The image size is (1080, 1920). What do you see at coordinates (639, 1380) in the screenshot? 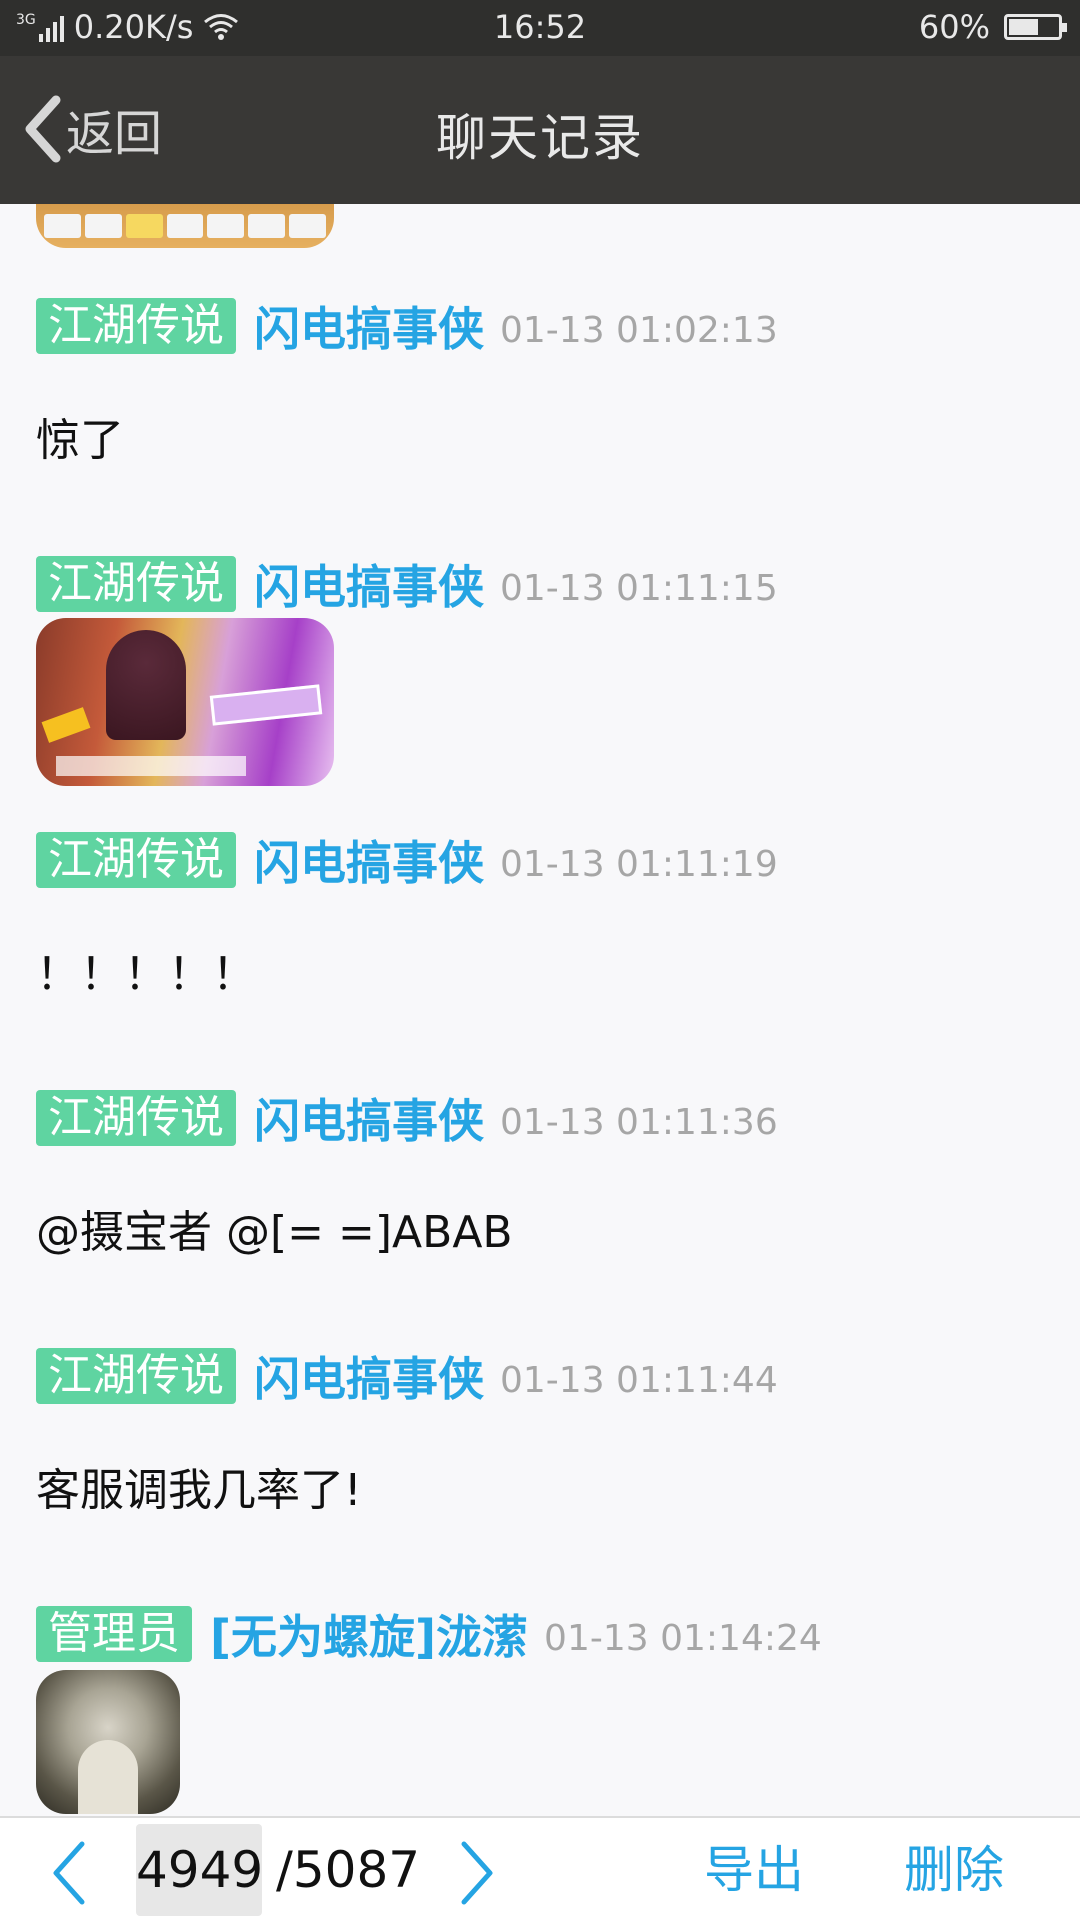
I see `message-time: 01-13 01:11:44` at bounding box center [639, 1380].